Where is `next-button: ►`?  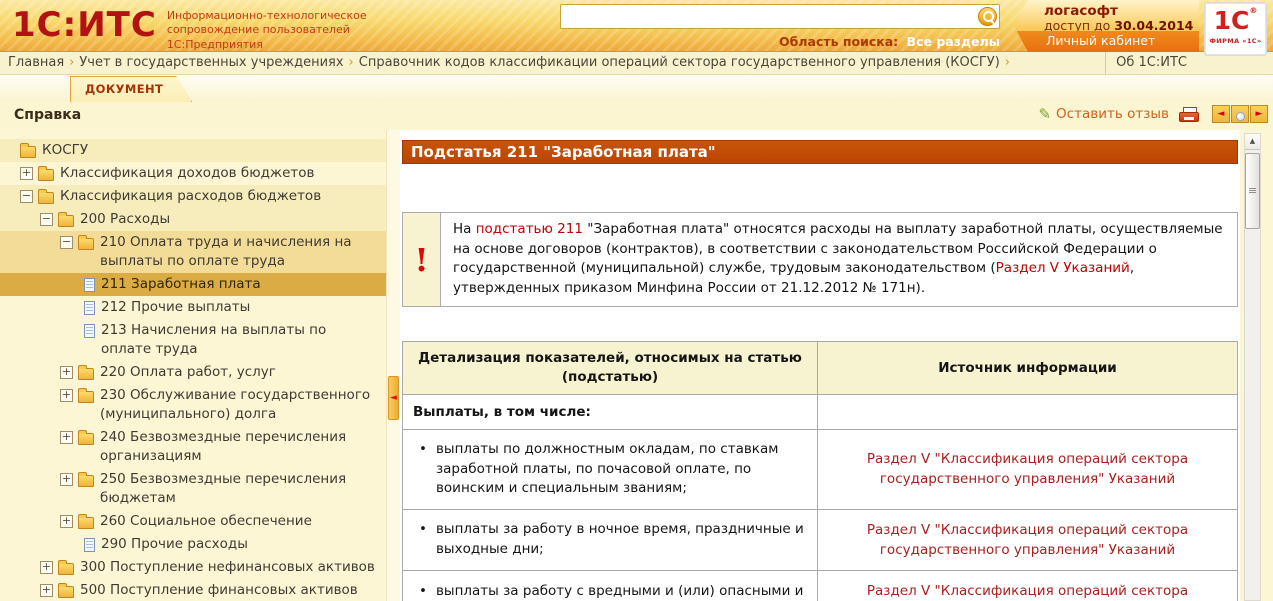 next-button: ► is located at coordinates (1259, 114).